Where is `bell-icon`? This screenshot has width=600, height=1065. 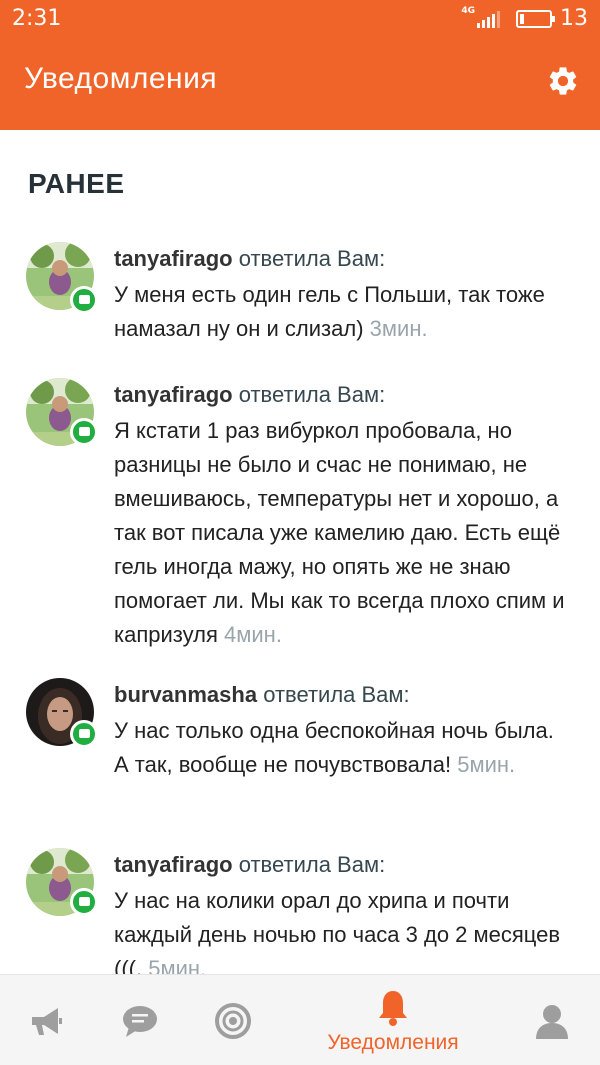
bell-icon is located at coordinates (393, 1008).